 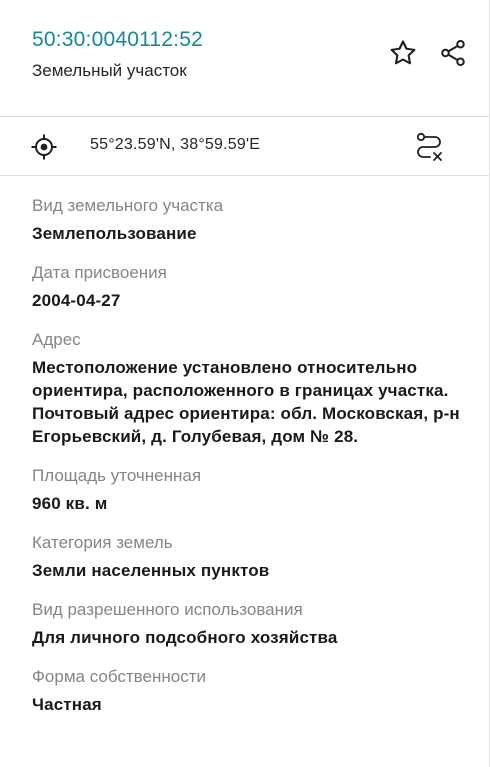 I want to click on field-assignment-date: Дата присвоения 2004-04-27, so click(x=250, y=286).